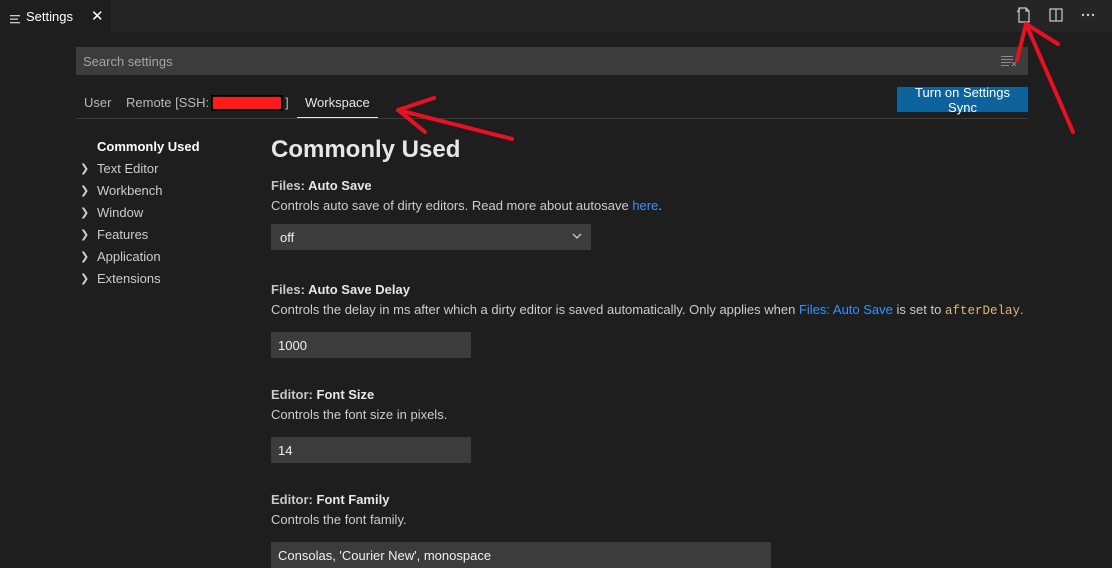 The image size is (1112, 568). I want to click on tab-remote-prefix: Remote [SSH:, so click(168, 102).